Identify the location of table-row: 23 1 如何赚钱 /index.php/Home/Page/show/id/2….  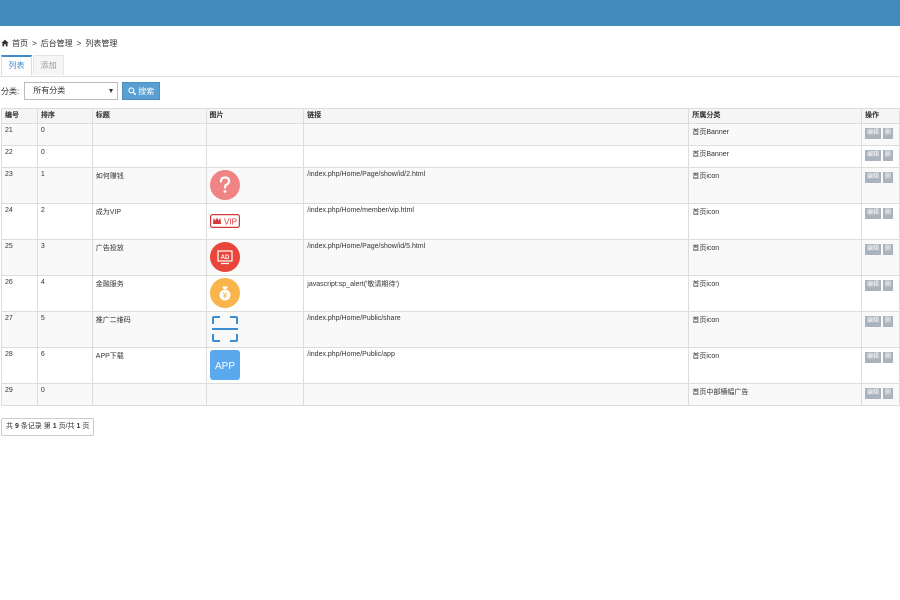
(450, 185).